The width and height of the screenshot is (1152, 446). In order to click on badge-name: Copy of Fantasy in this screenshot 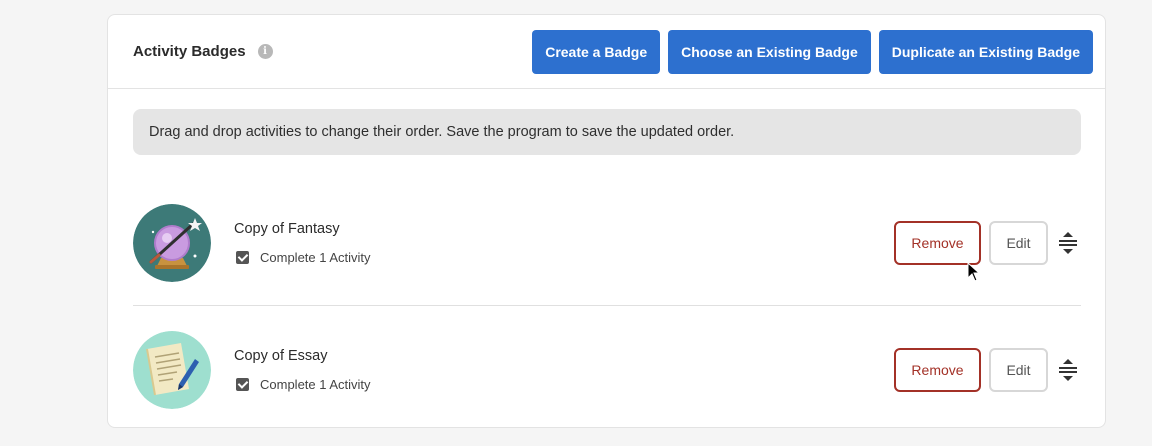, I will do `click(287, 229)`.